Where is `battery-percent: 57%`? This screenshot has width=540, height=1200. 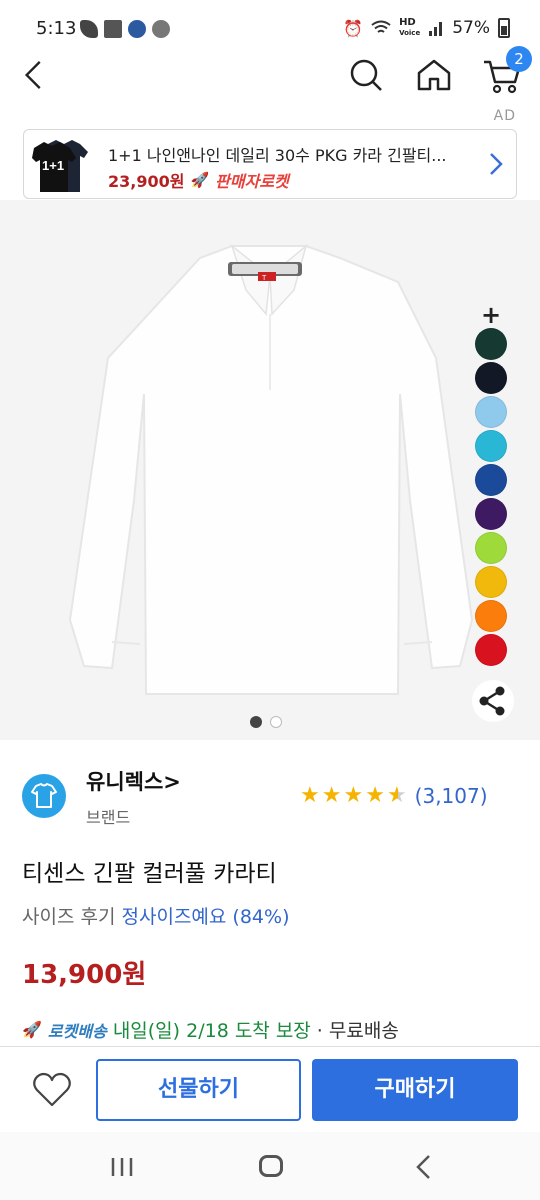 battery-percent: 57% is located at coordinates (471, 28).